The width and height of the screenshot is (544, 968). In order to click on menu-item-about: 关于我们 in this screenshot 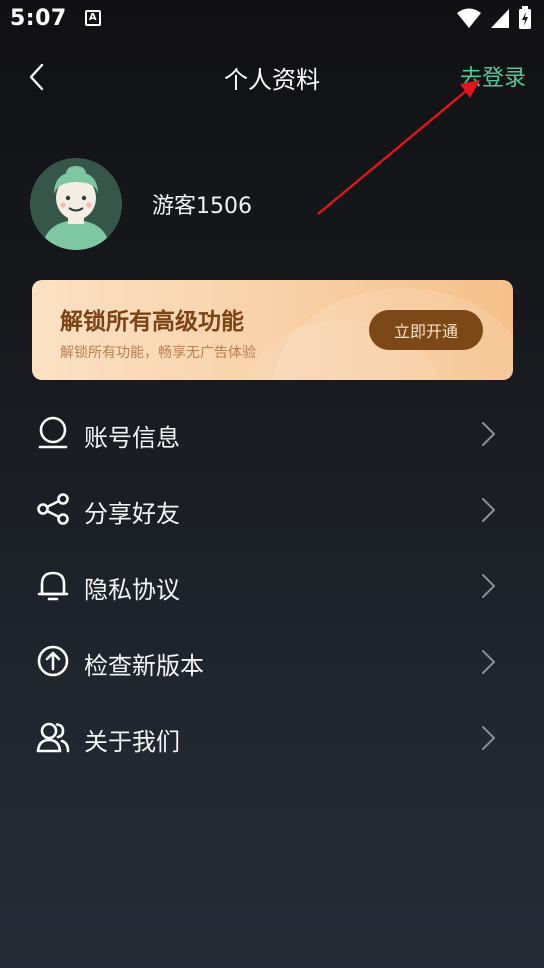, I will do `click(272, 738)`.